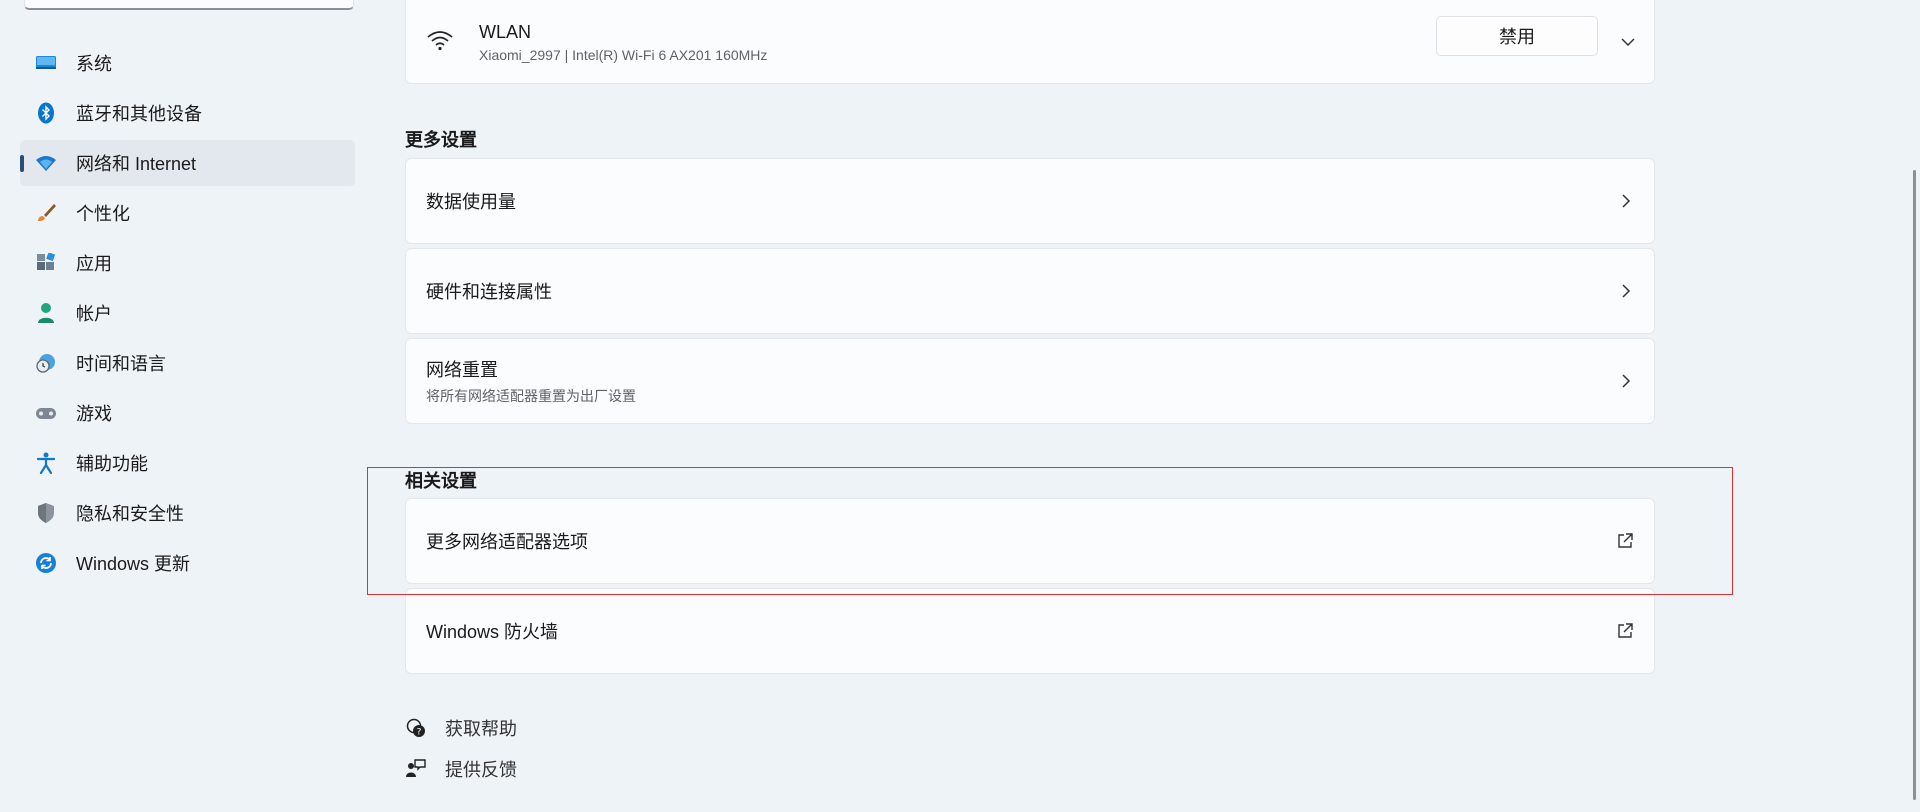  What do you see at coordinates (187, 413) in the screenshot?
I see `sidebar-item-gaming: 游戏` at bounding box center [187, 413].